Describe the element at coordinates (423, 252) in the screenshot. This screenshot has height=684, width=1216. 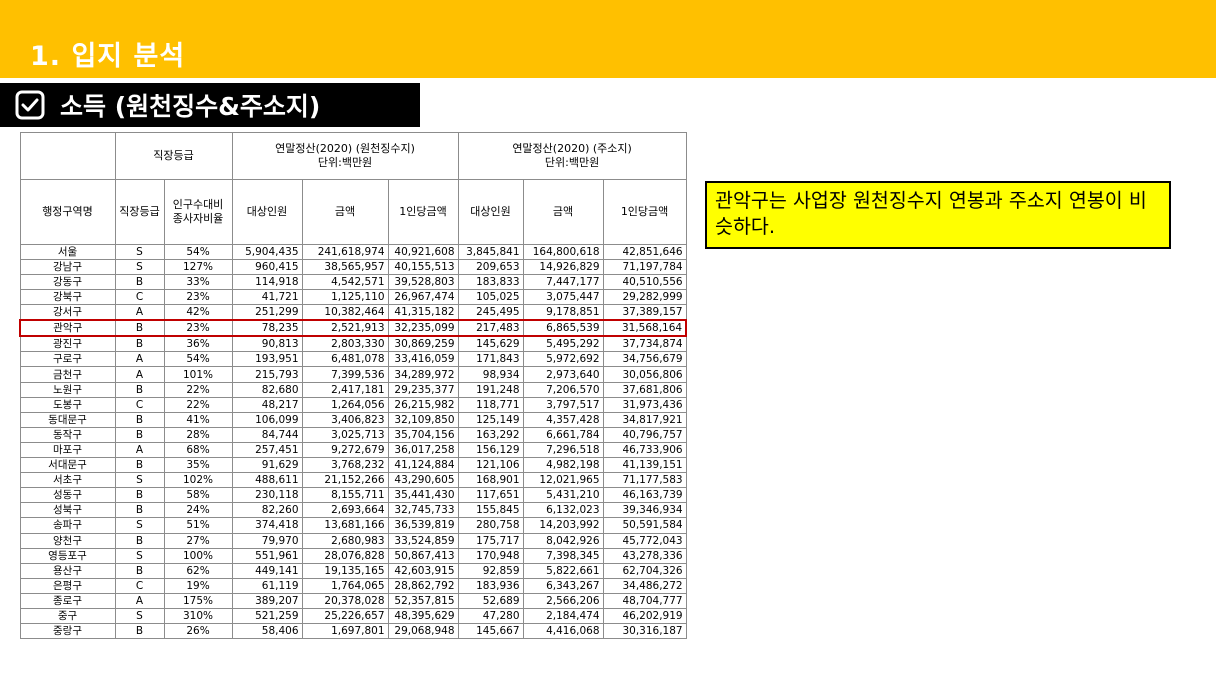
I see `cell-w-per-capita: 40,921,608` at that location.